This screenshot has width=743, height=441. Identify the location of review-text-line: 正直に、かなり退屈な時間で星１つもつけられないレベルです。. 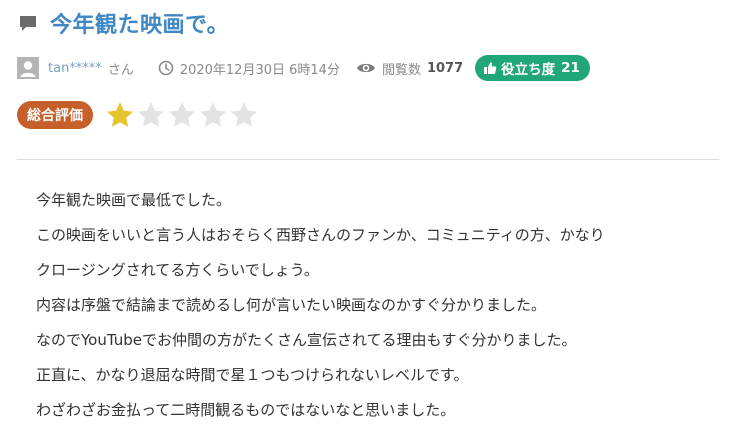
(252, 375).